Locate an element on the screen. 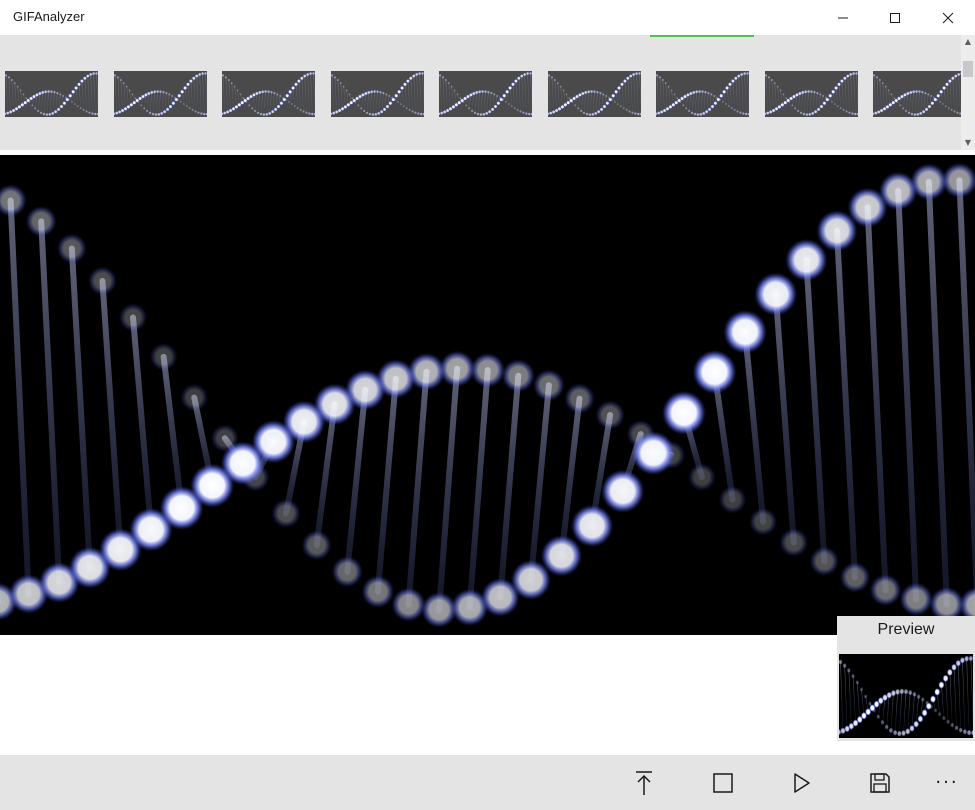 The width and height of the screenshot is (975, 810). maximize-icon is located at coordinates (895, 17).